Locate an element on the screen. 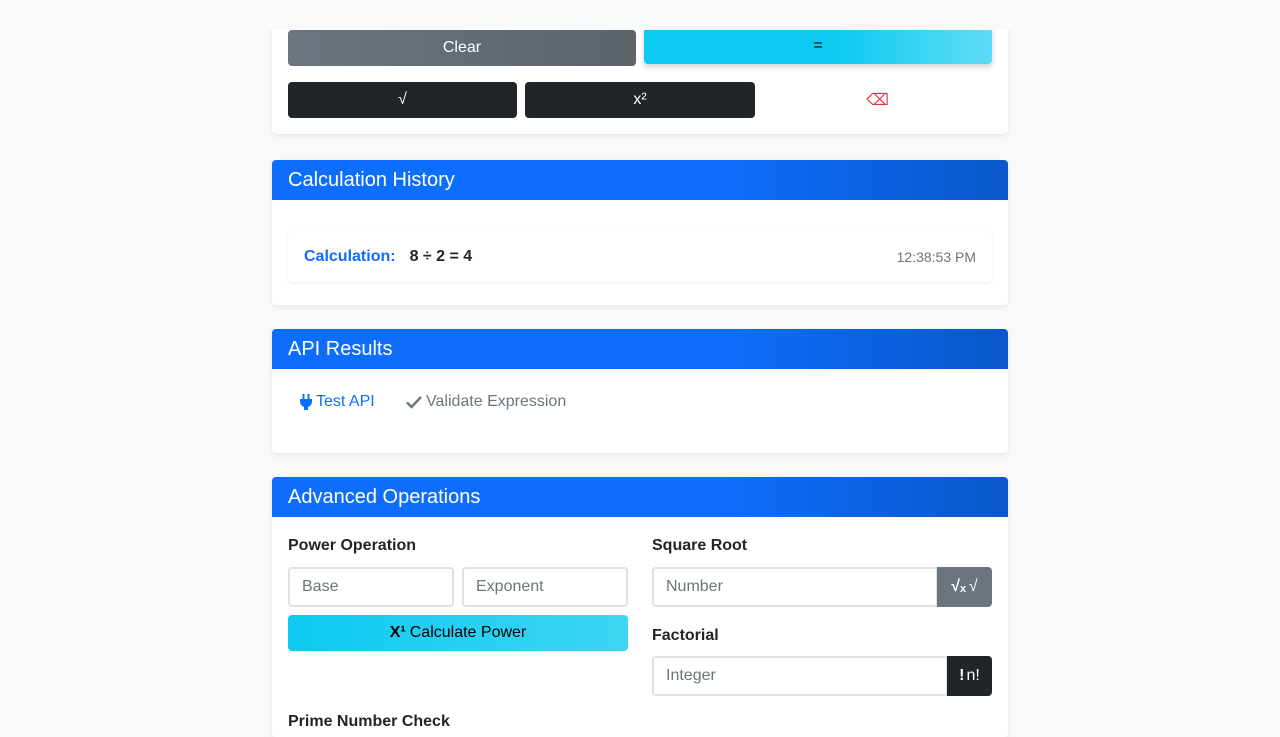 This screenshot has height=737, width=1280. square-button: x² is located at coordinates (640, 100).